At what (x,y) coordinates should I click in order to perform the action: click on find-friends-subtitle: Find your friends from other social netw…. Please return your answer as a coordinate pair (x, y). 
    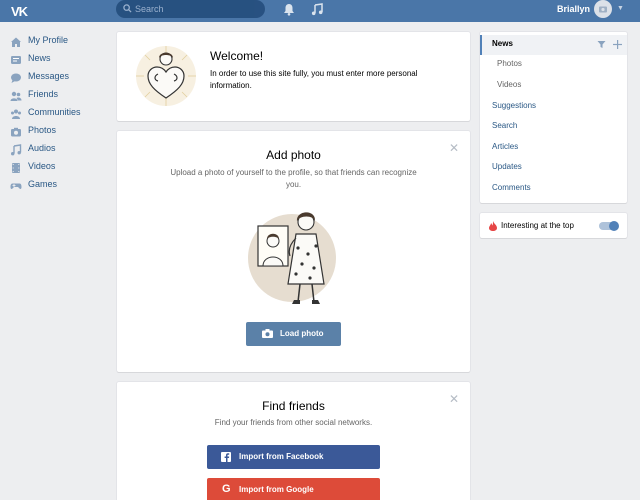
    Looking at the image, I should click on (293, 422).